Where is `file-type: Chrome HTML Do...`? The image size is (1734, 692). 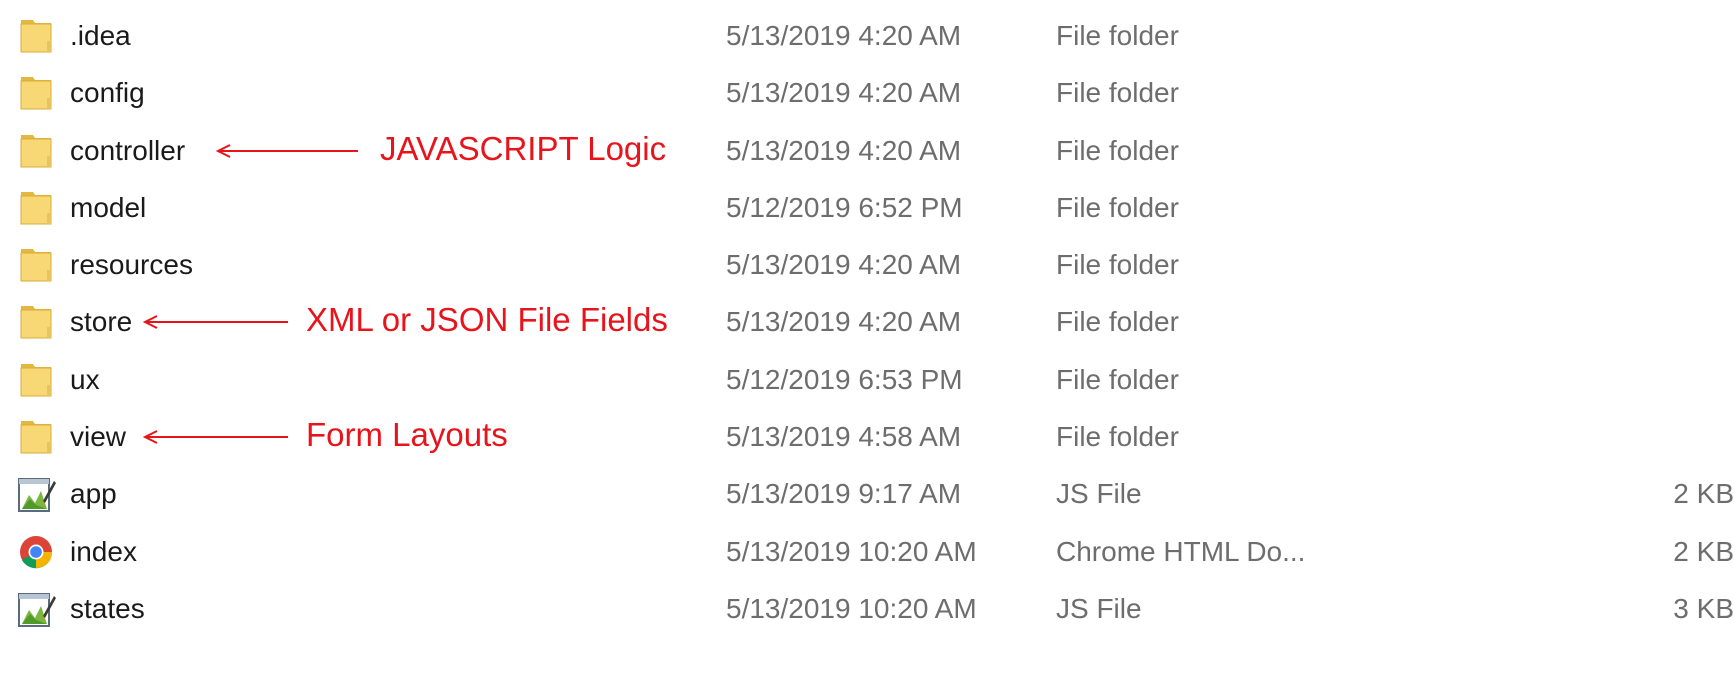
file-type: Chrome HTML Do... is located at coordinates (1181, 551).